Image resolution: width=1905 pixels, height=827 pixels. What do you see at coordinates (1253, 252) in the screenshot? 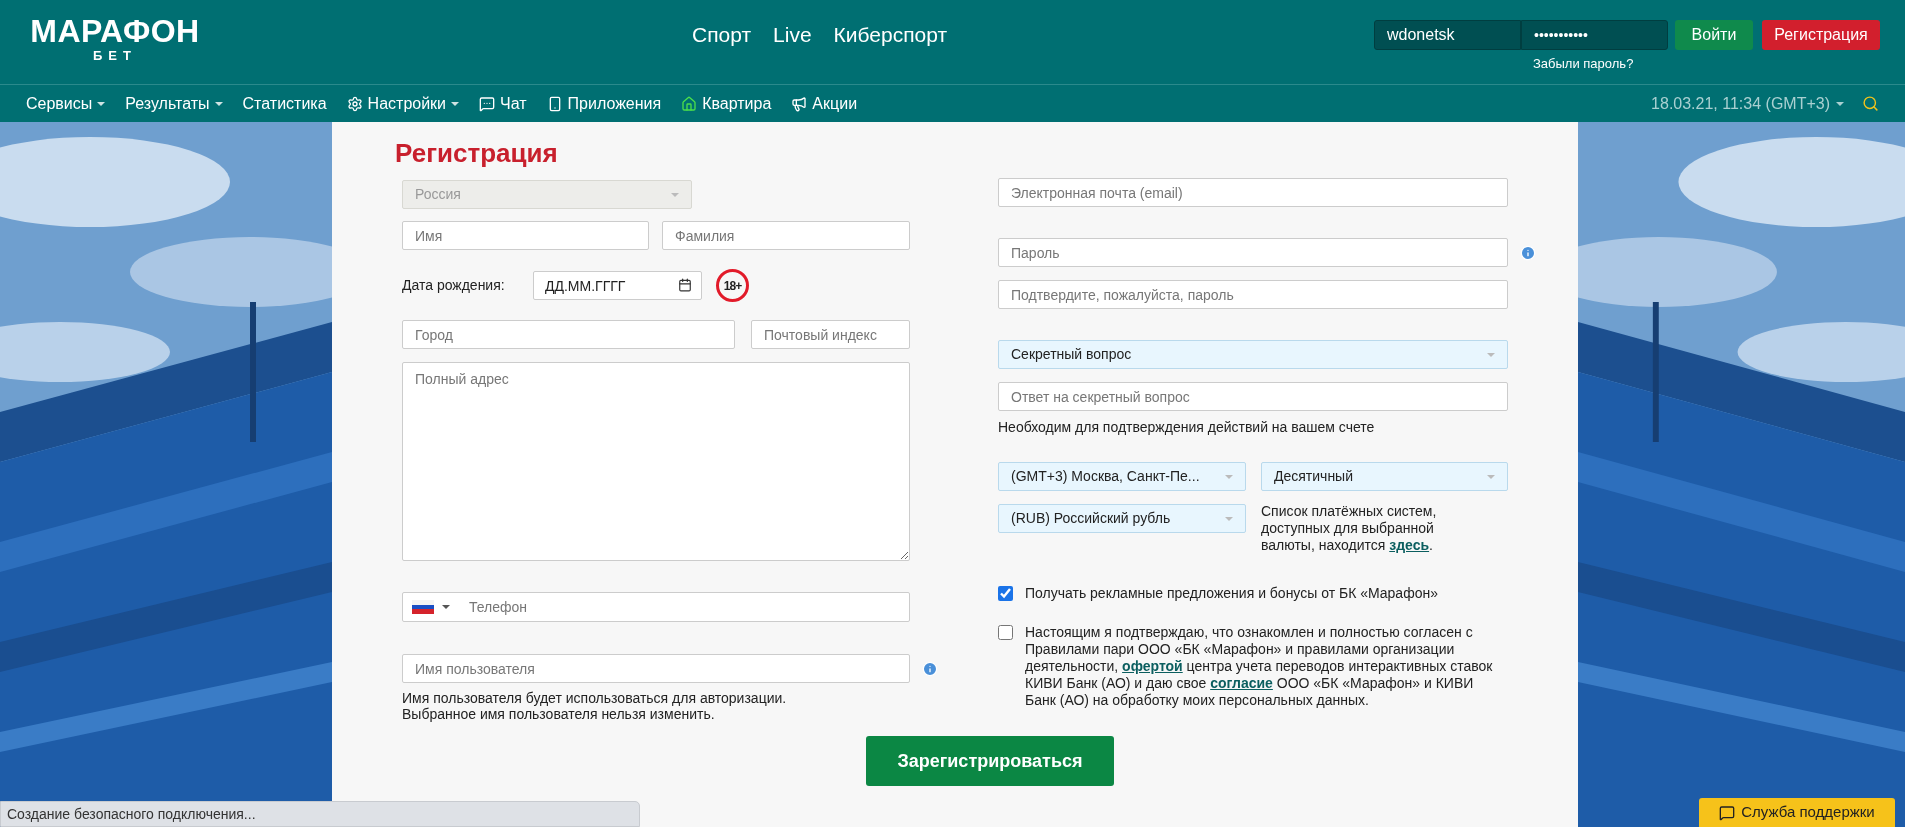
I see `password-input: Пароль` at bounding box center [1253, 252].